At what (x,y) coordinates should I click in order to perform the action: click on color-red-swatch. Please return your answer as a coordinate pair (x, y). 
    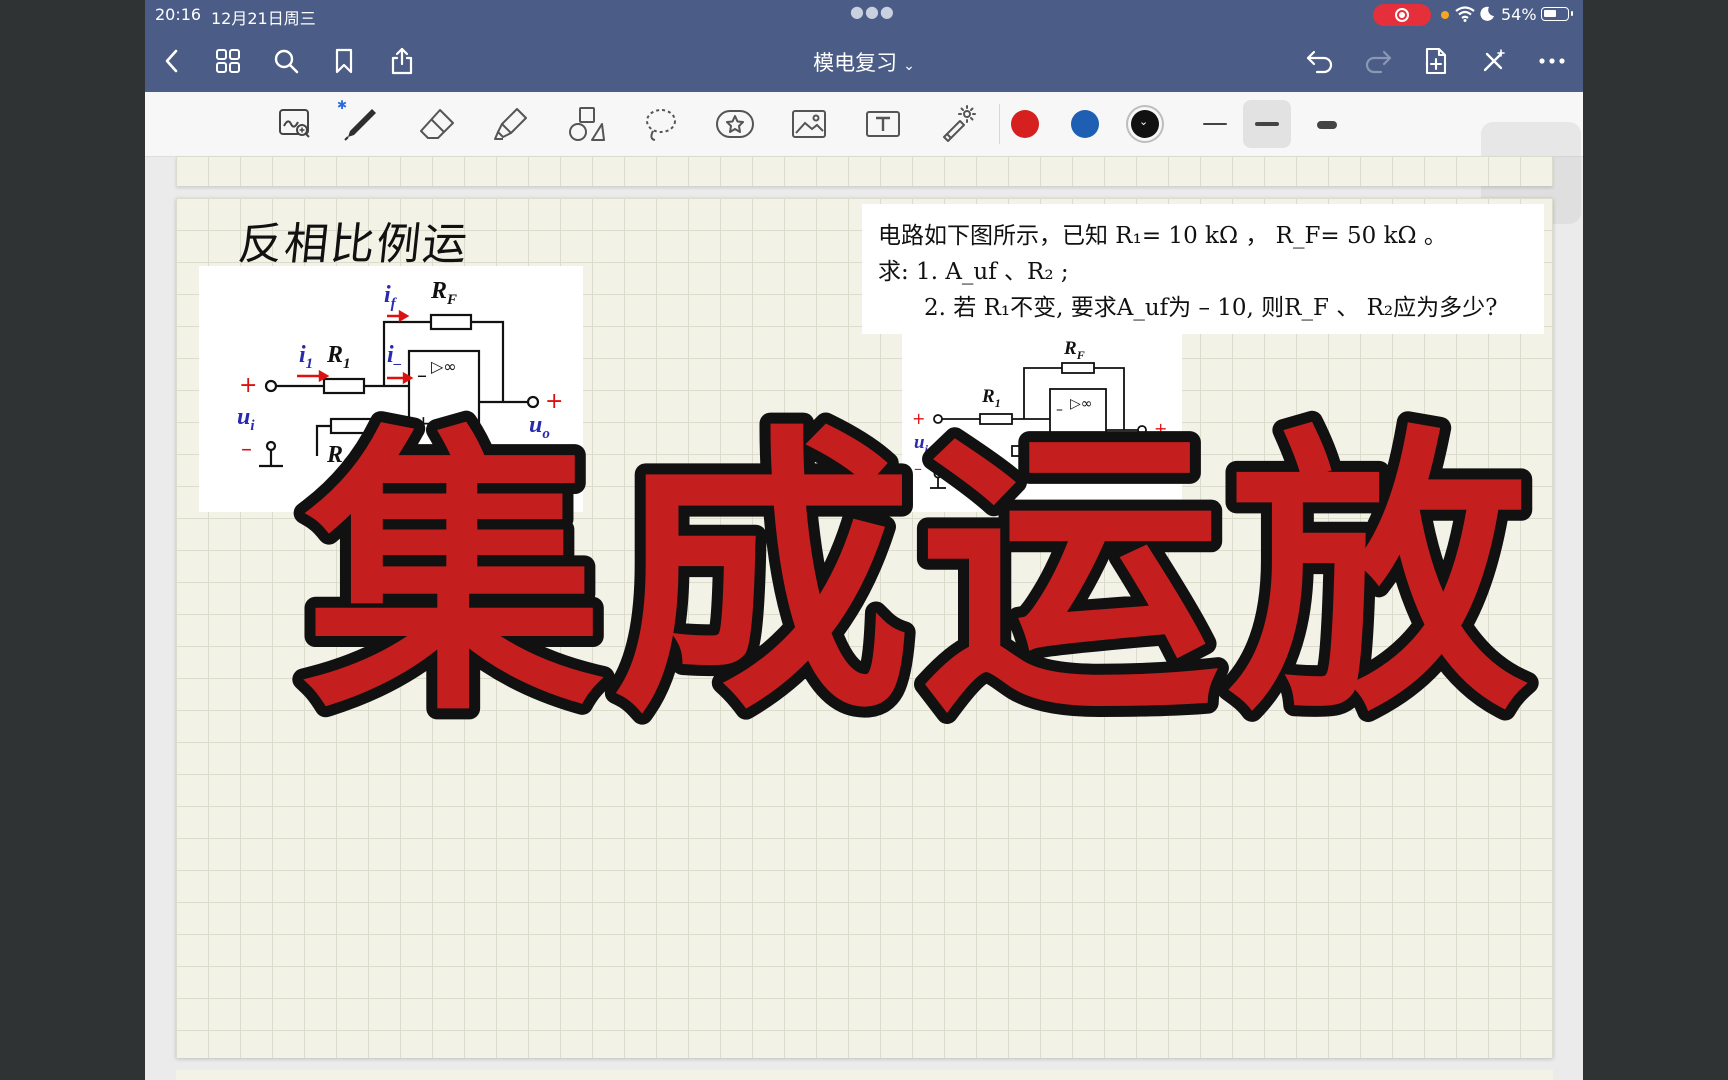
    Looking at the image, I should click on (1025, 124).